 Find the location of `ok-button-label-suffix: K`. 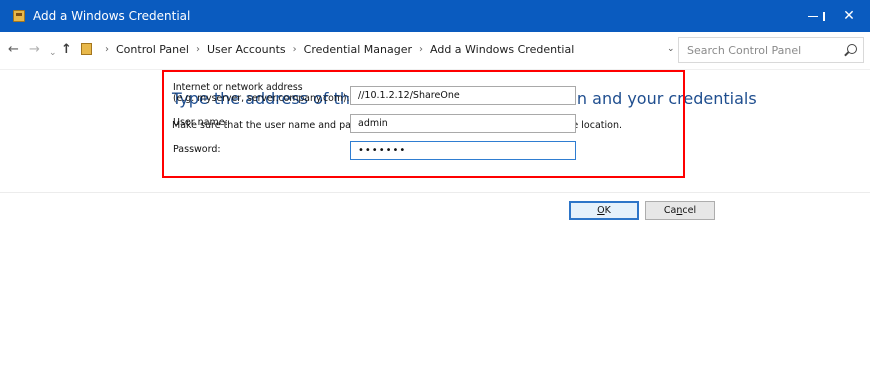

ok-button-label-suffix: K is located at coordinates (607, 210).